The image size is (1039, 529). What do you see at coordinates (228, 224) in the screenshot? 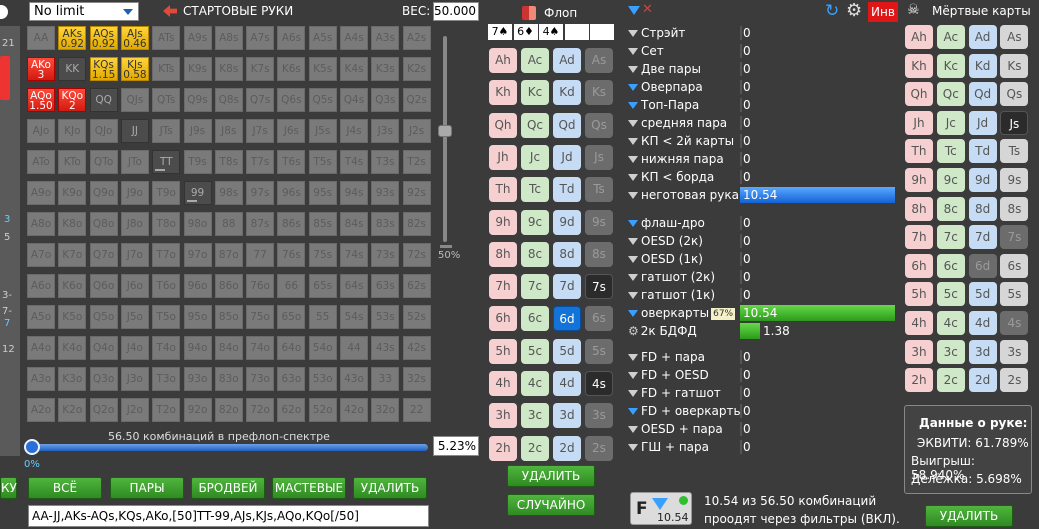
I see `hand-cell-88: 88` at bounding box center [228, 224].